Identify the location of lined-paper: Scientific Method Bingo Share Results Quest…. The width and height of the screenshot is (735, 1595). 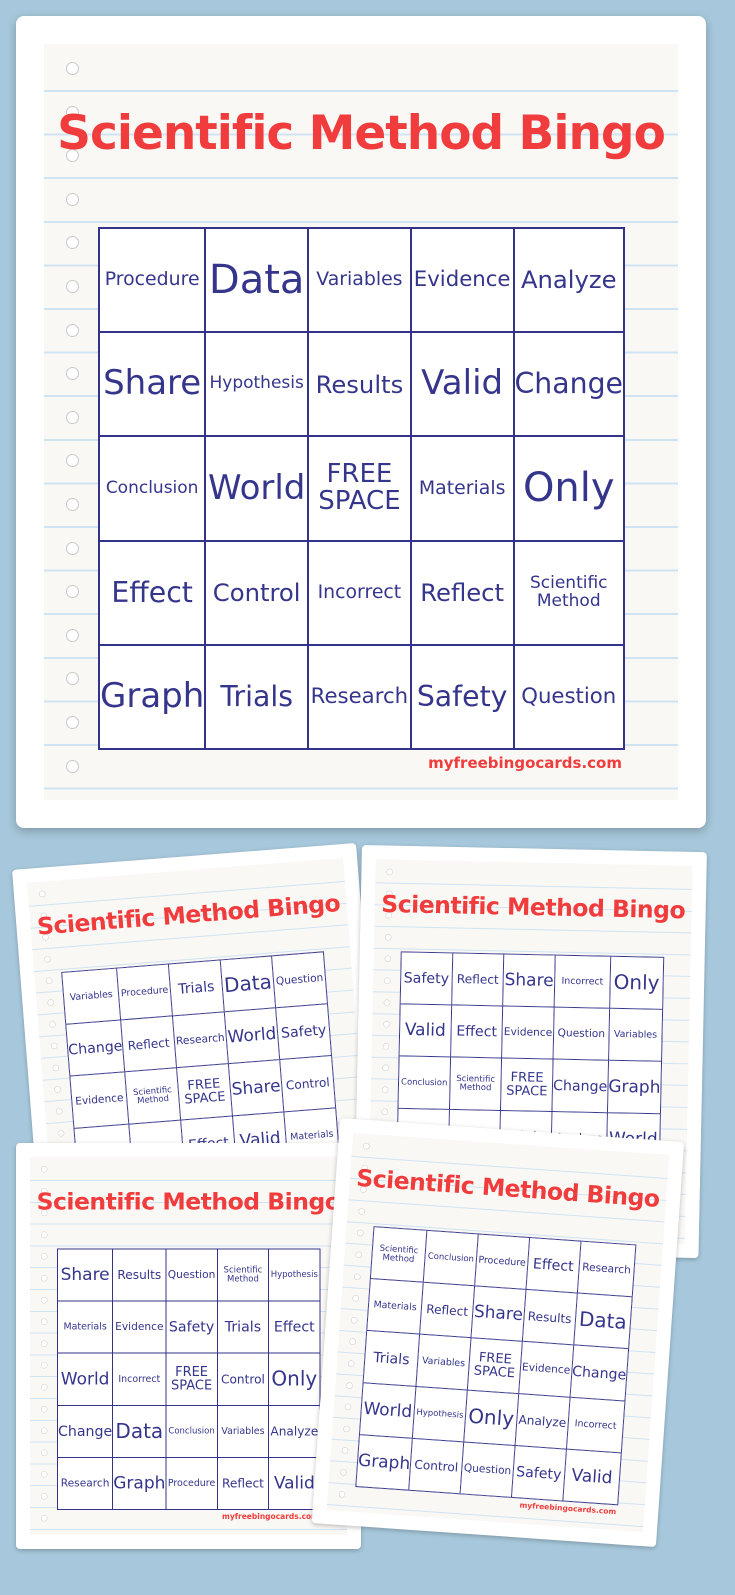
(188, 1346).